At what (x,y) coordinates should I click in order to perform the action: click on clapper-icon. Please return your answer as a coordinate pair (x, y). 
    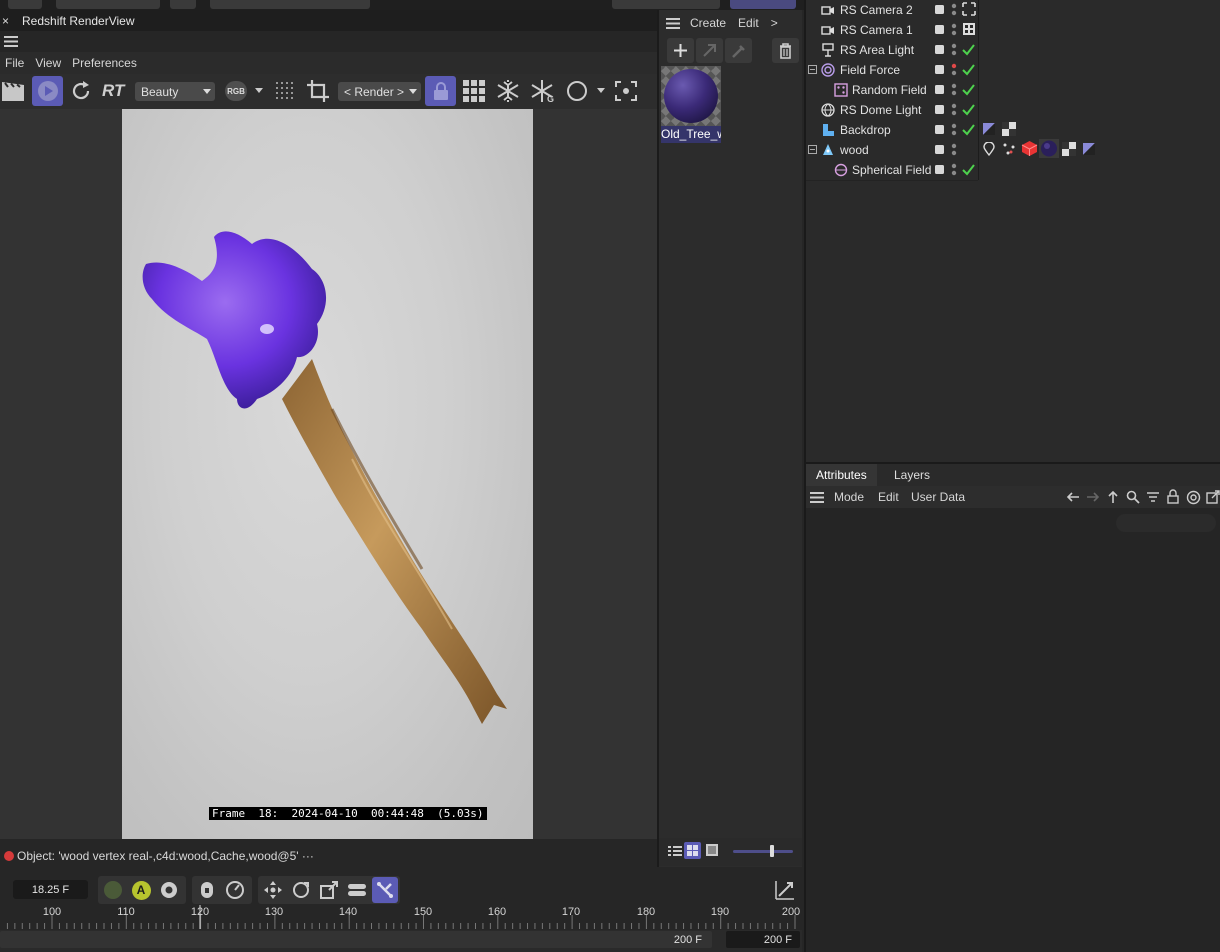
    Looking at the image, I should click on (13, 91).